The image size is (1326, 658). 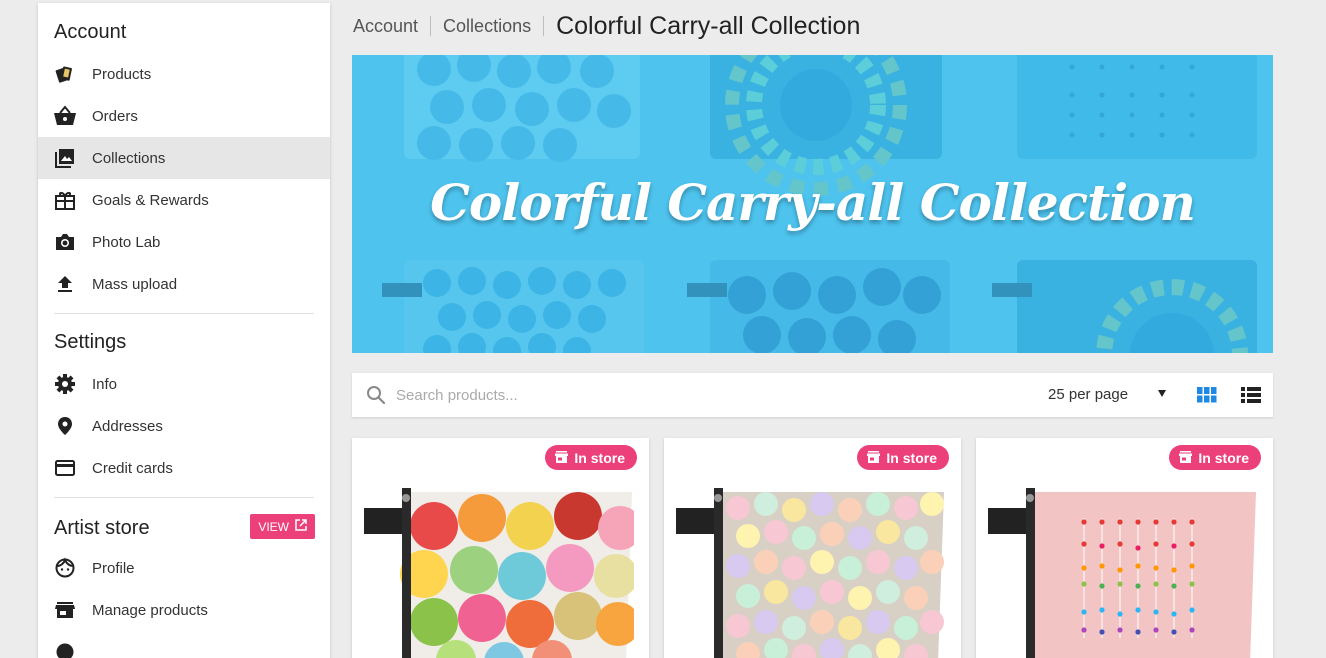 I want to click on sidebar-item-label: Products, so click(x=122, y=74).